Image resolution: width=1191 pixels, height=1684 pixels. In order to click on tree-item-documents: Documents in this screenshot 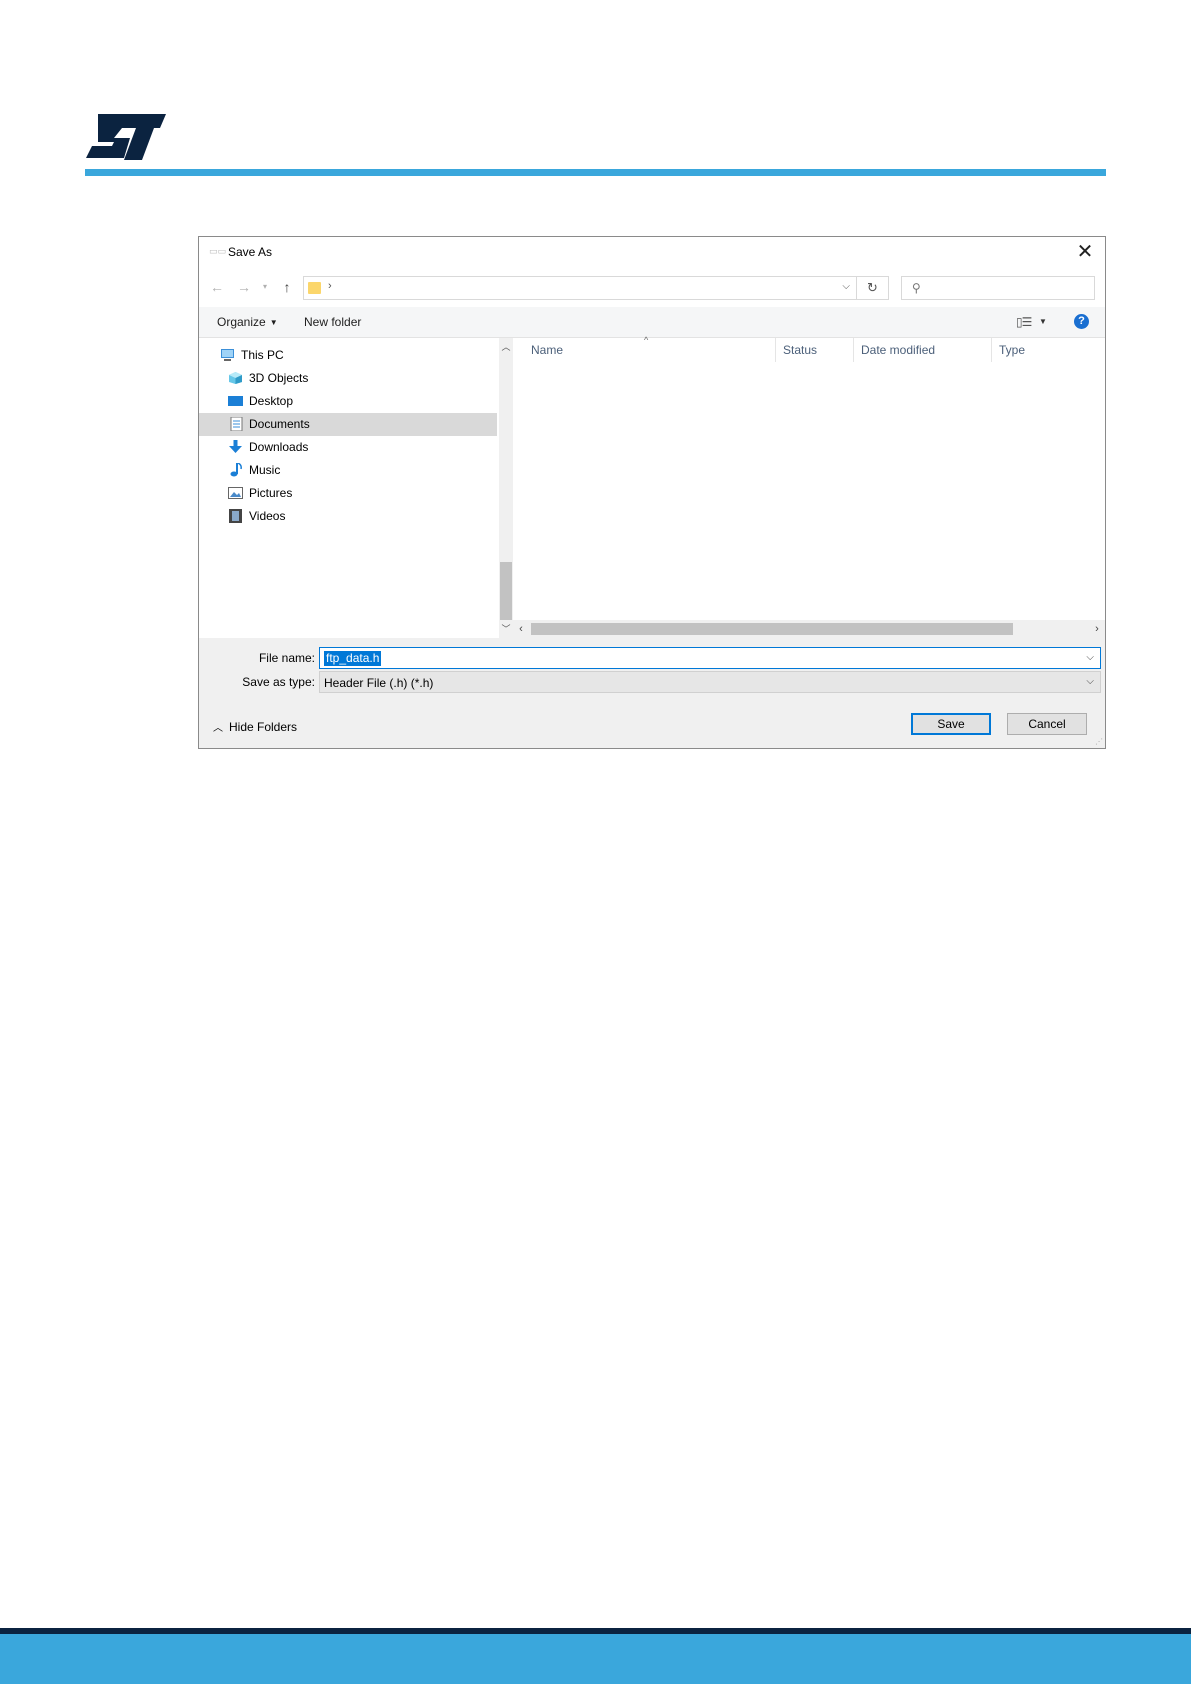, I will do `click(348, 424)`.